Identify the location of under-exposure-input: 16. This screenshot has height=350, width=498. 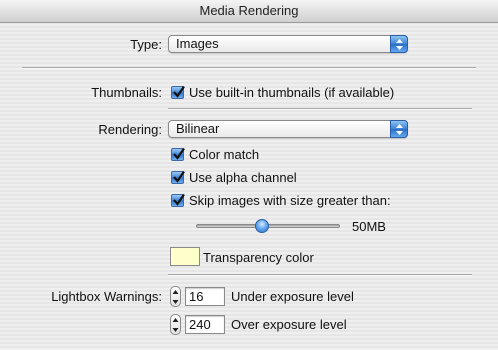
(205, 296).